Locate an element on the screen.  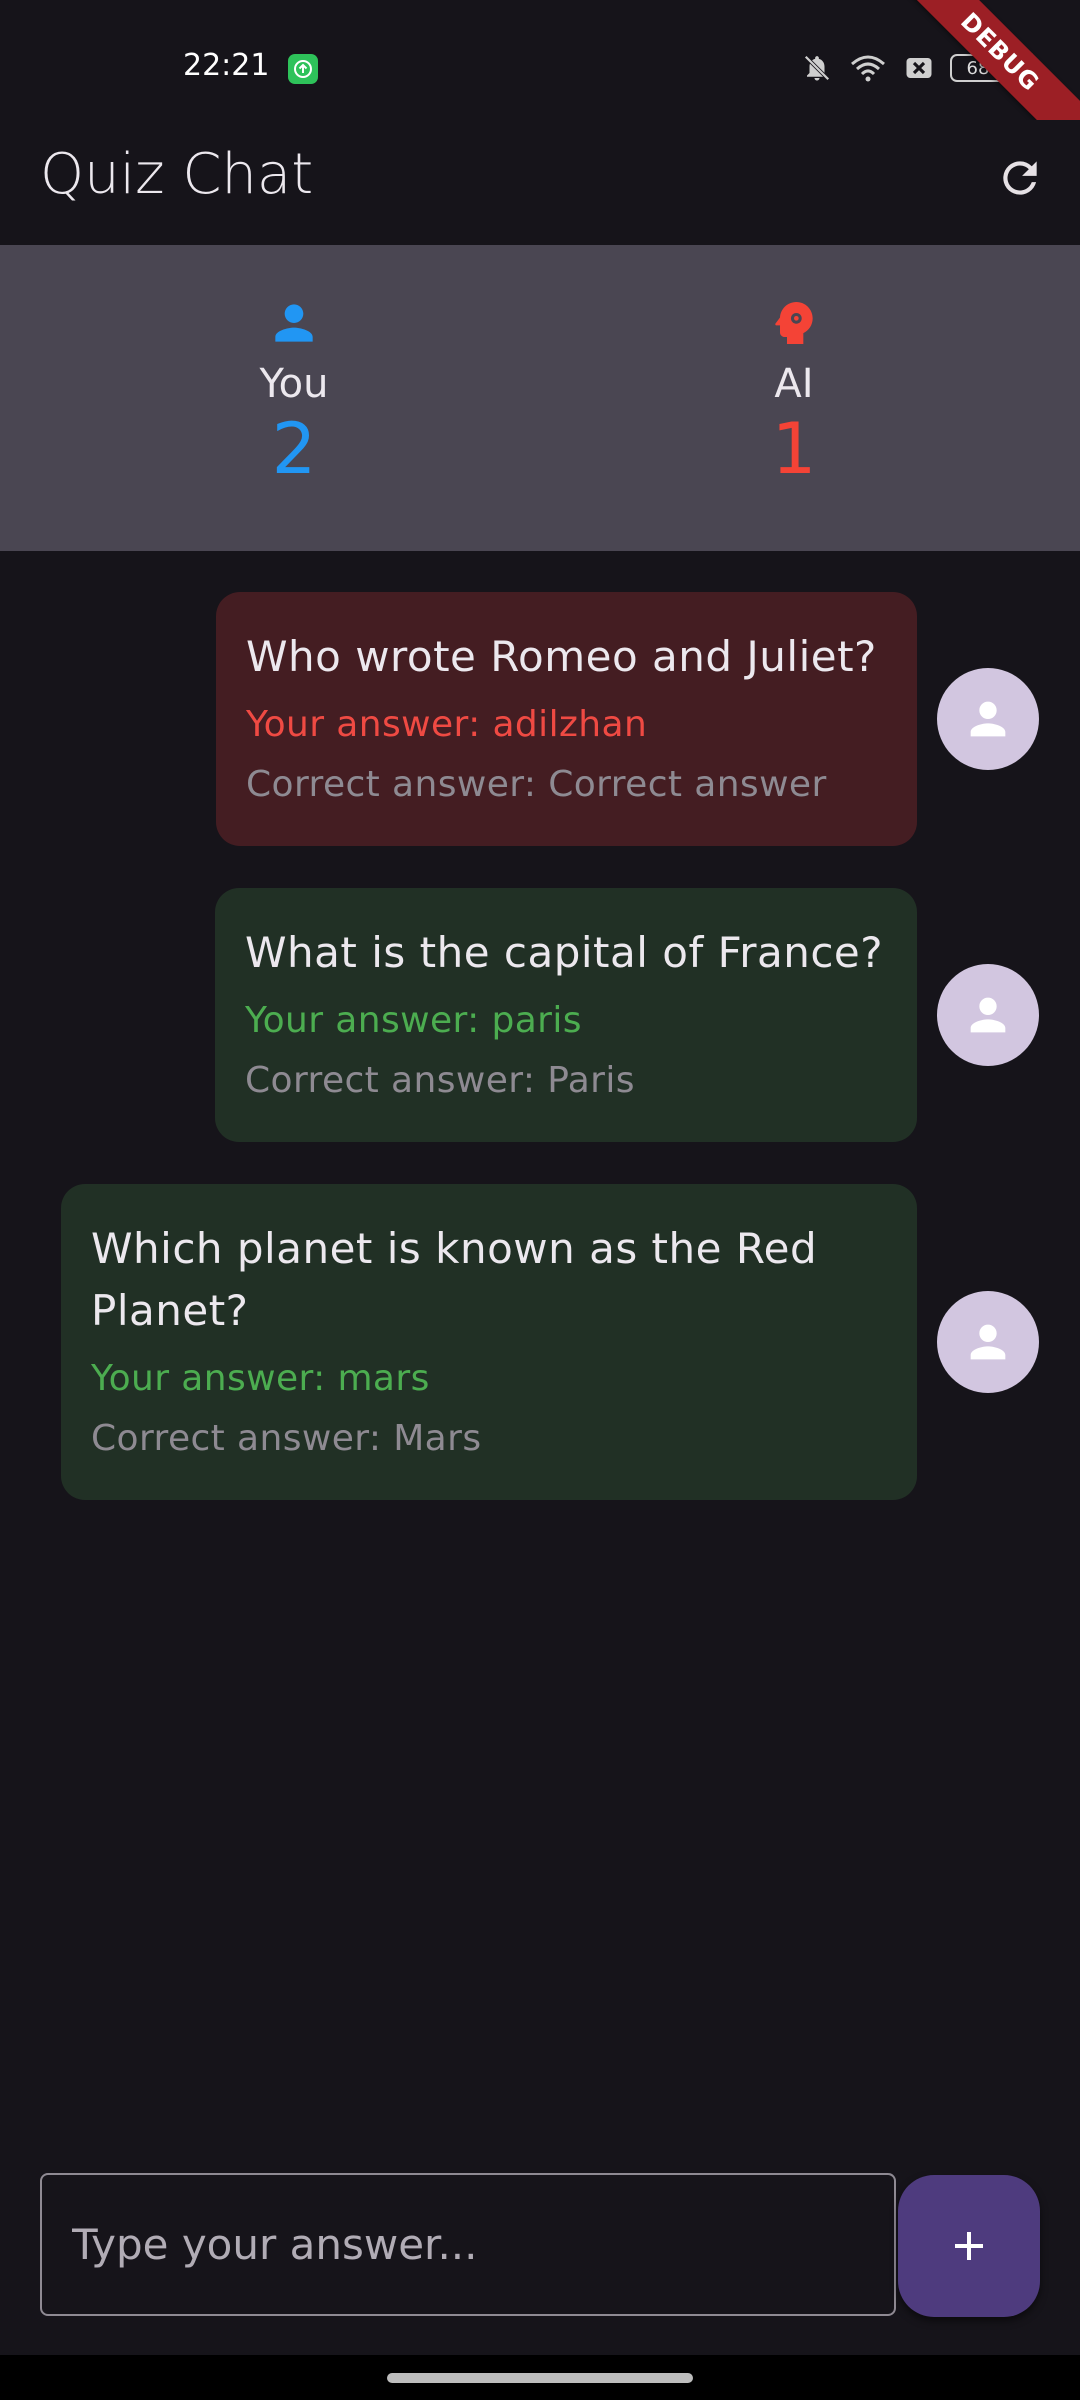
score-ai-label: AI is located at coordinates (794, 384).